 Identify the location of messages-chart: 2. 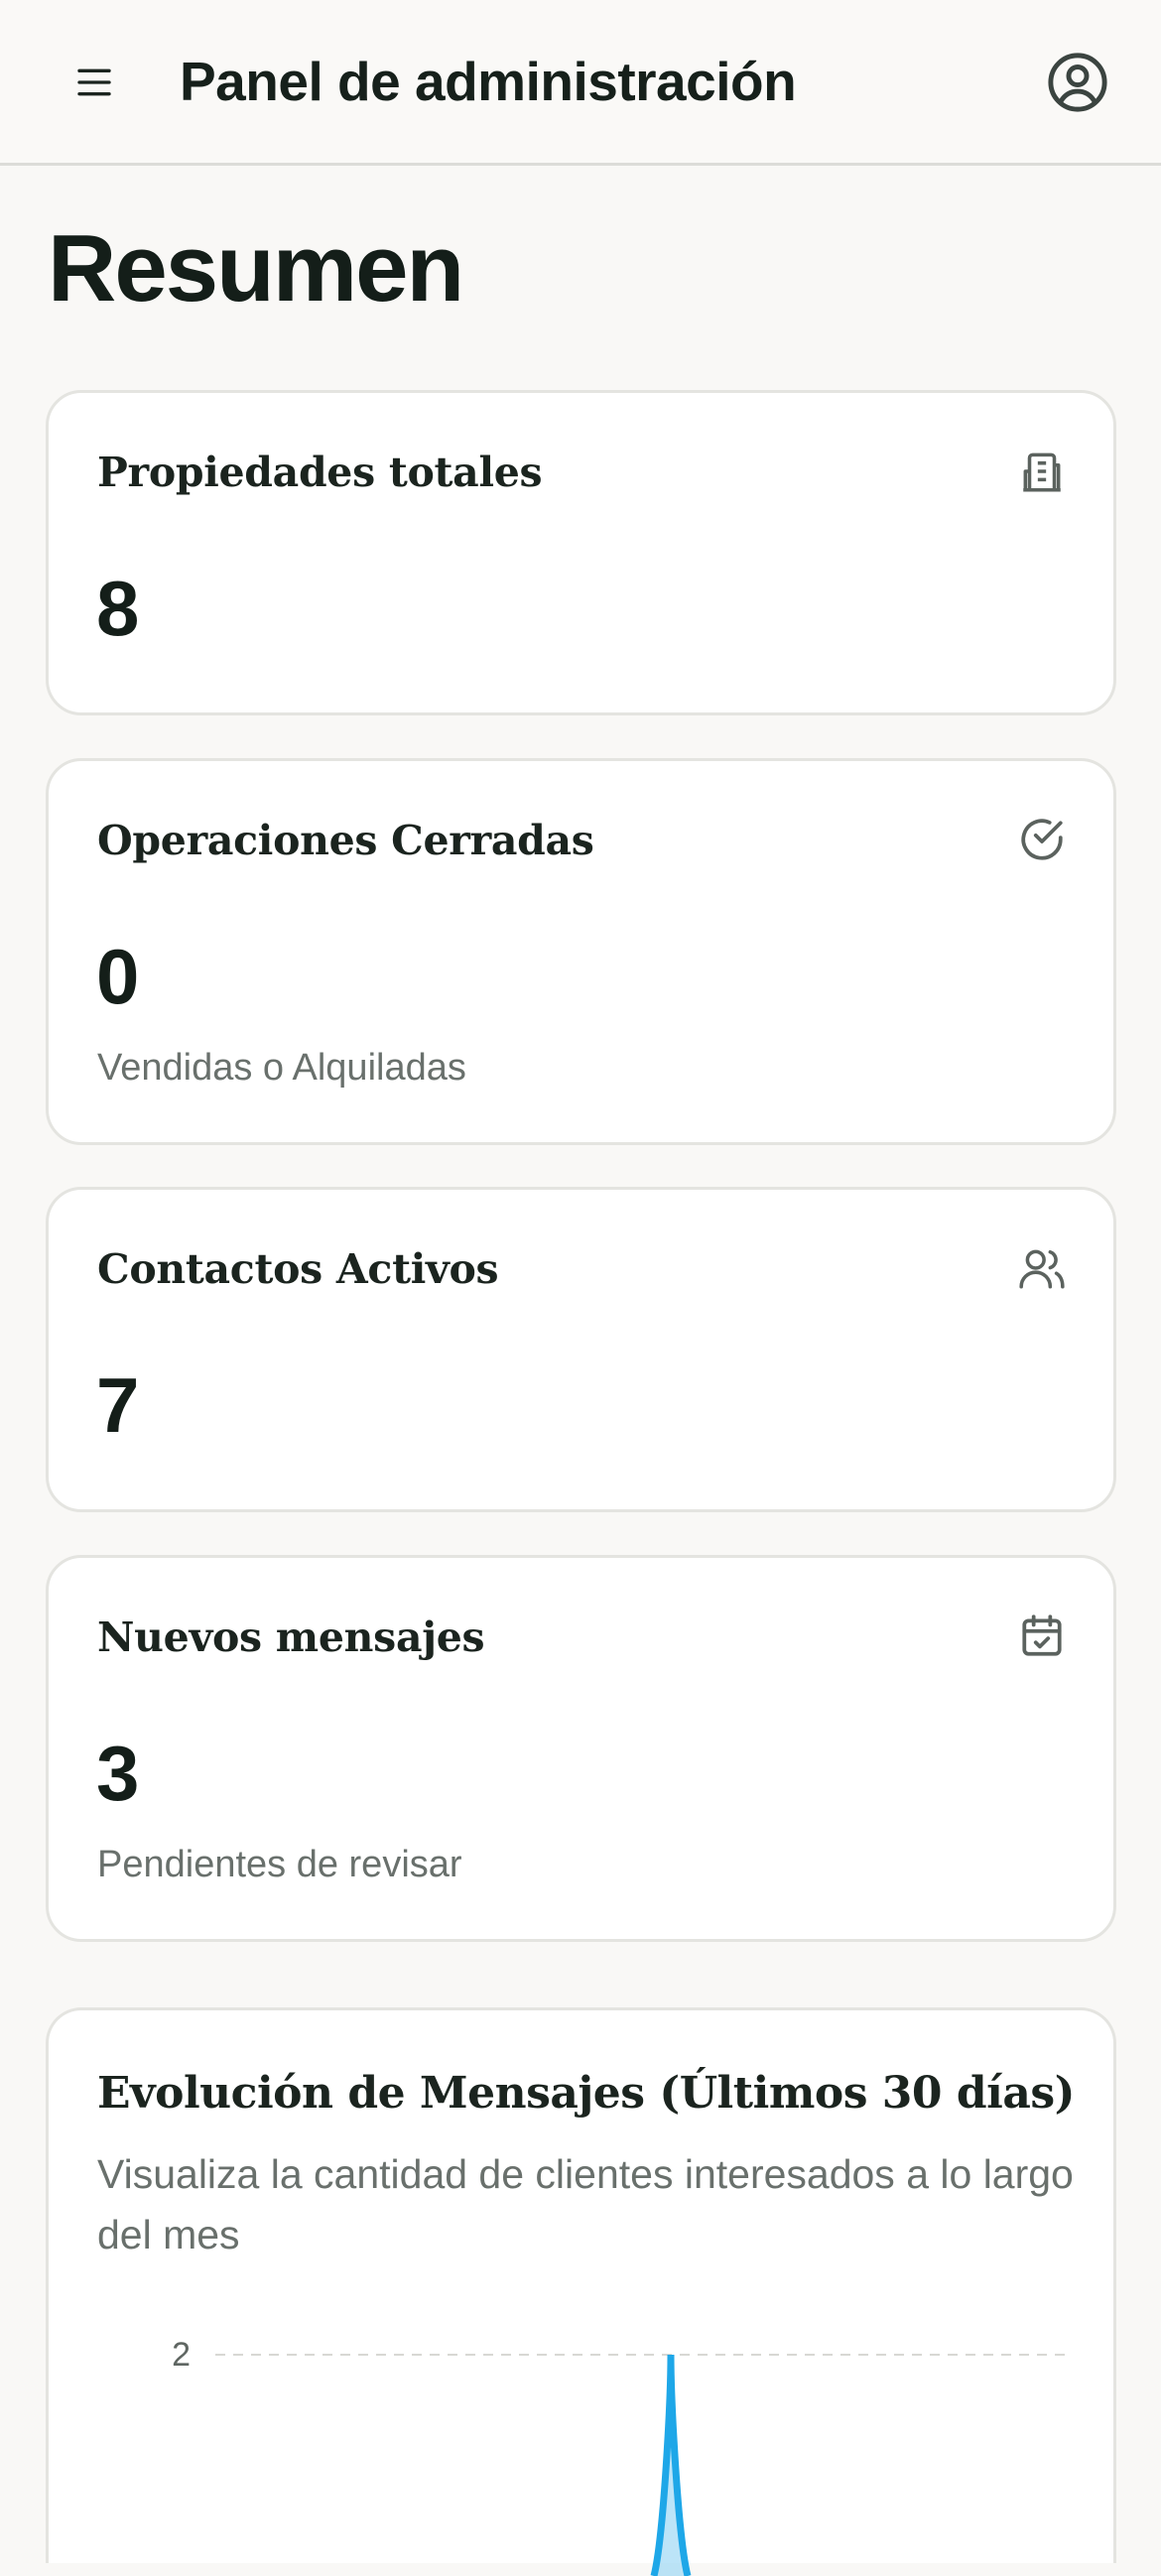
(622, 2456).